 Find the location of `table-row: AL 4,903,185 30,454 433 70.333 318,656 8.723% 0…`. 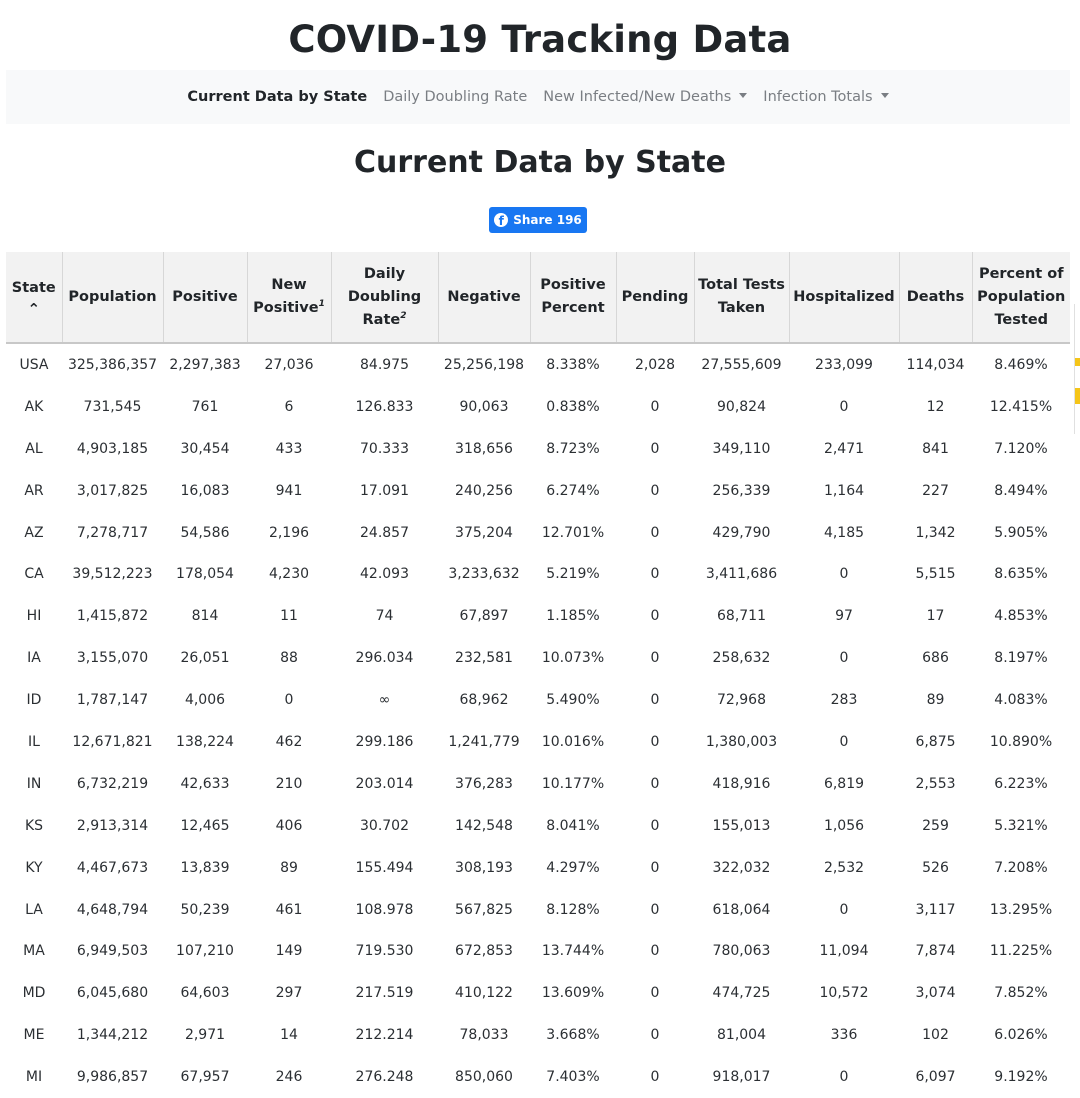

table-row: AL 4,903,185 30,454 433 70.333 318,656 8.723% 0… is located at coordinates (538, 449).